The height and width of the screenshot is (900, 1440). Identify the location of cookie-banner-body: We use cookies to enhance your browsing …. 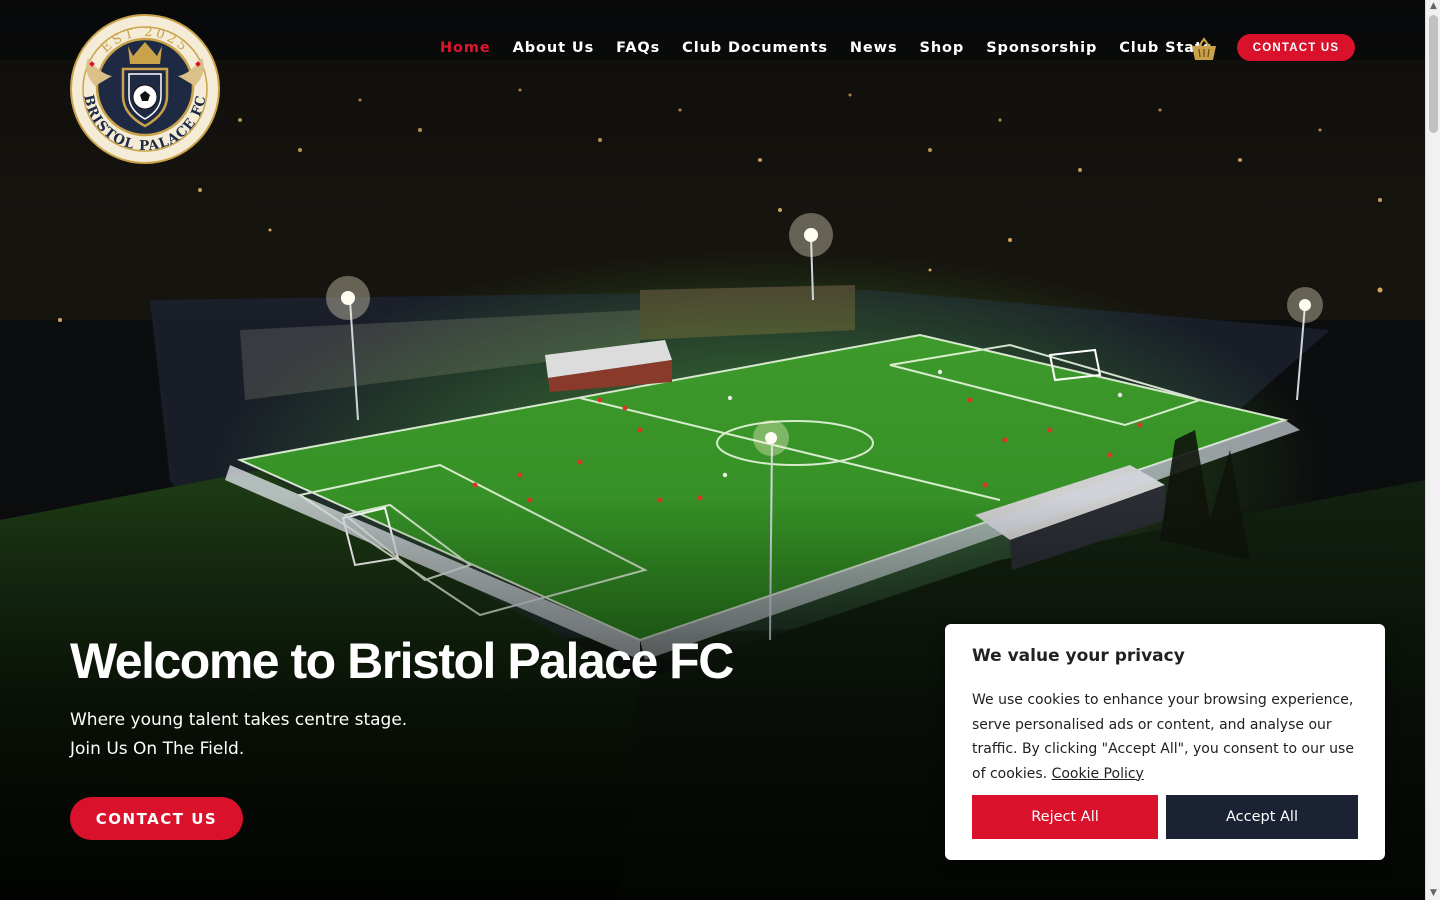
(1163, 737).